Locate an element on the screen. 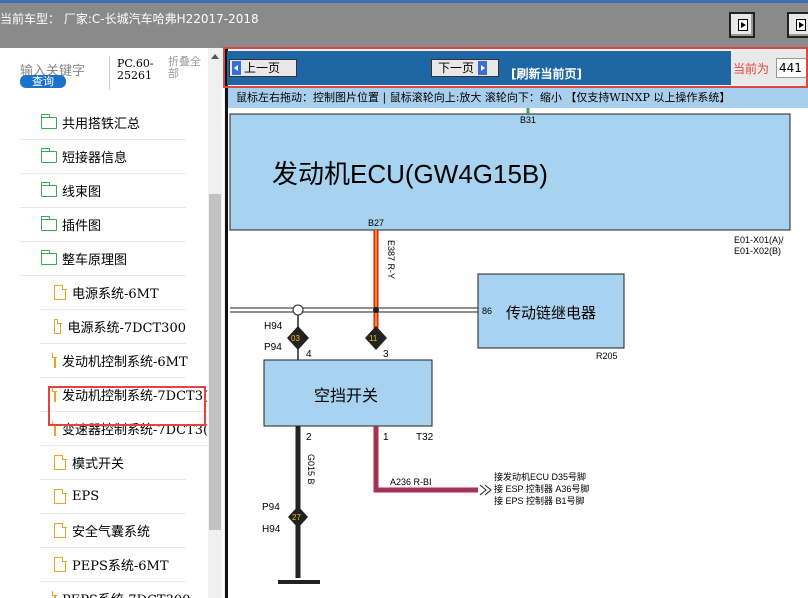 This screenshot has height=598, width=808. tree-item-schematics: 整车原理图 is located at coordinates (103, 259).